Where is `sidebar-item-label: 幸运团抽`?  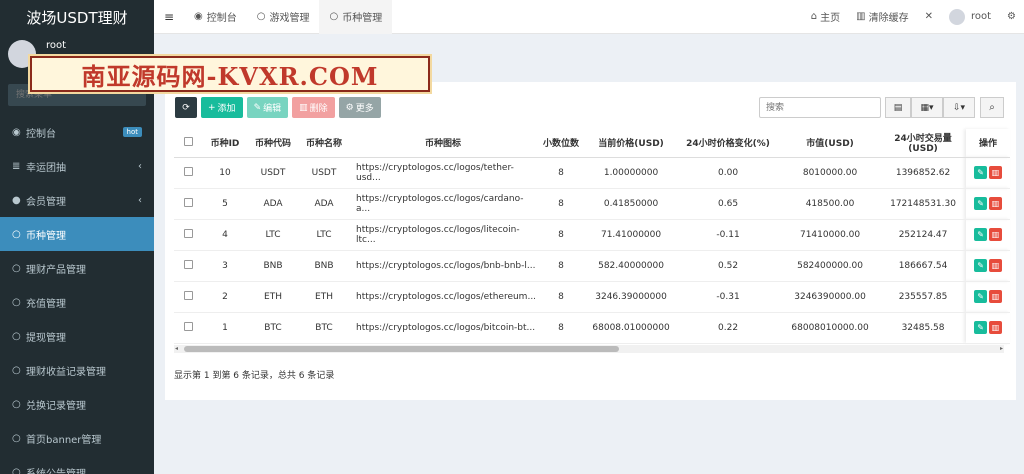 sidebar-item-label: 幸运团抽 is located at coordinates (46, 168).